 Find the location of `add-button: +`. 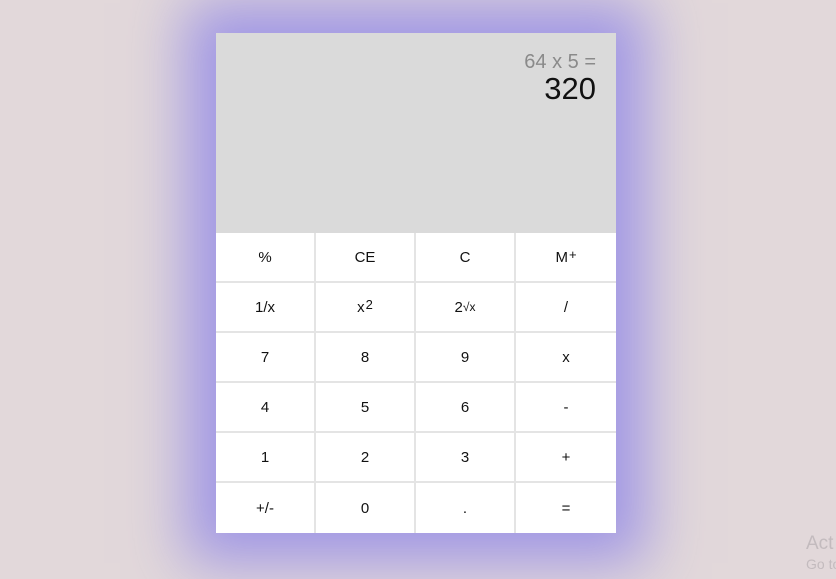

add-button: + is located at coordinates (566, 458).